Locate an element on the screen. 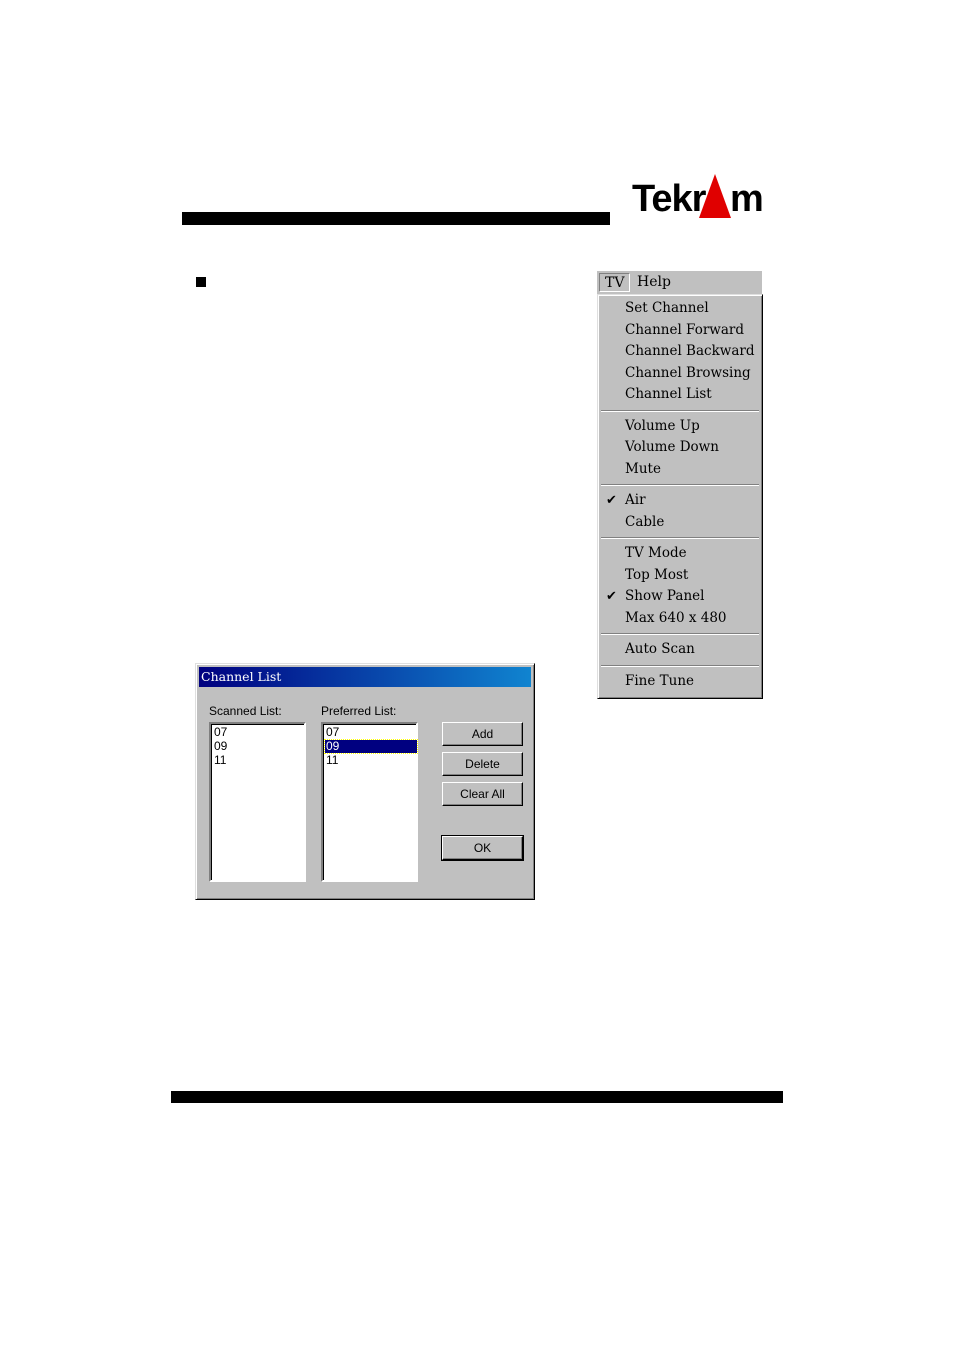 Image resolution: width=954 pixels, height=1351 pixels. scanned-list-item: 07 is located at coordinates (220, 732).